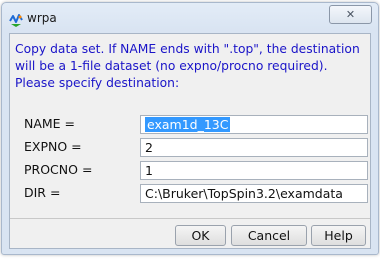  What do you see at coordinates (254, 170) in the screenshot?
I see `procno-field: 1` at bounding box center [254, 170].